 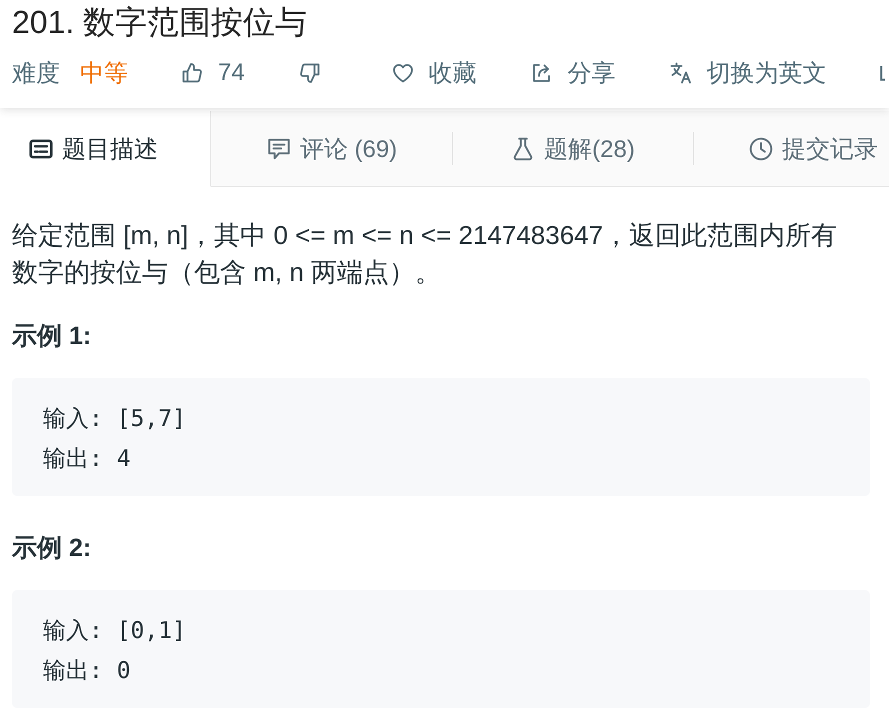 I want to click on example-heading: 示例 1:, so click(x=52, y=336).